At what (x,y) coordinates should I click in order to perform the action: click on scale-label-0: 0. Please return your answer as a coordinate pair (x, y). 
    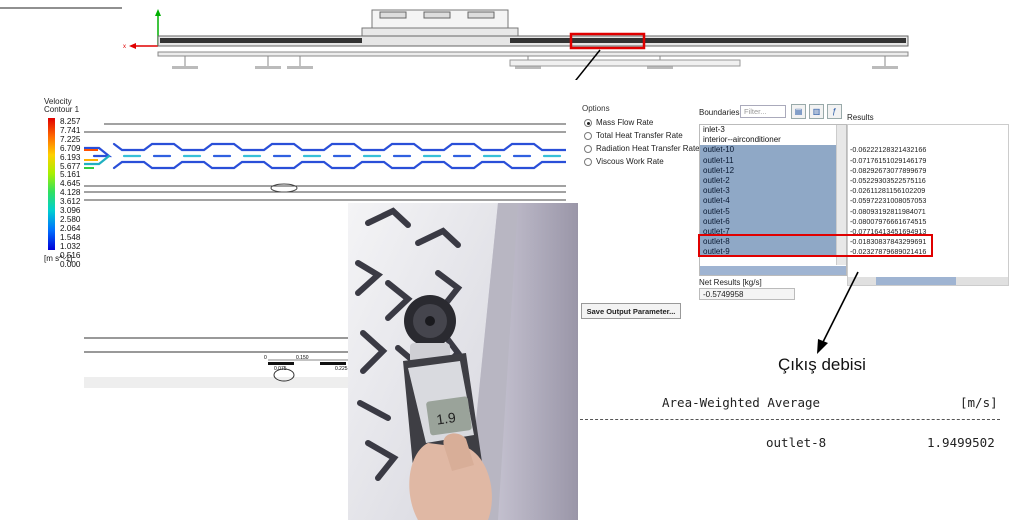
    Looking at the image, I should click on (265, 358).